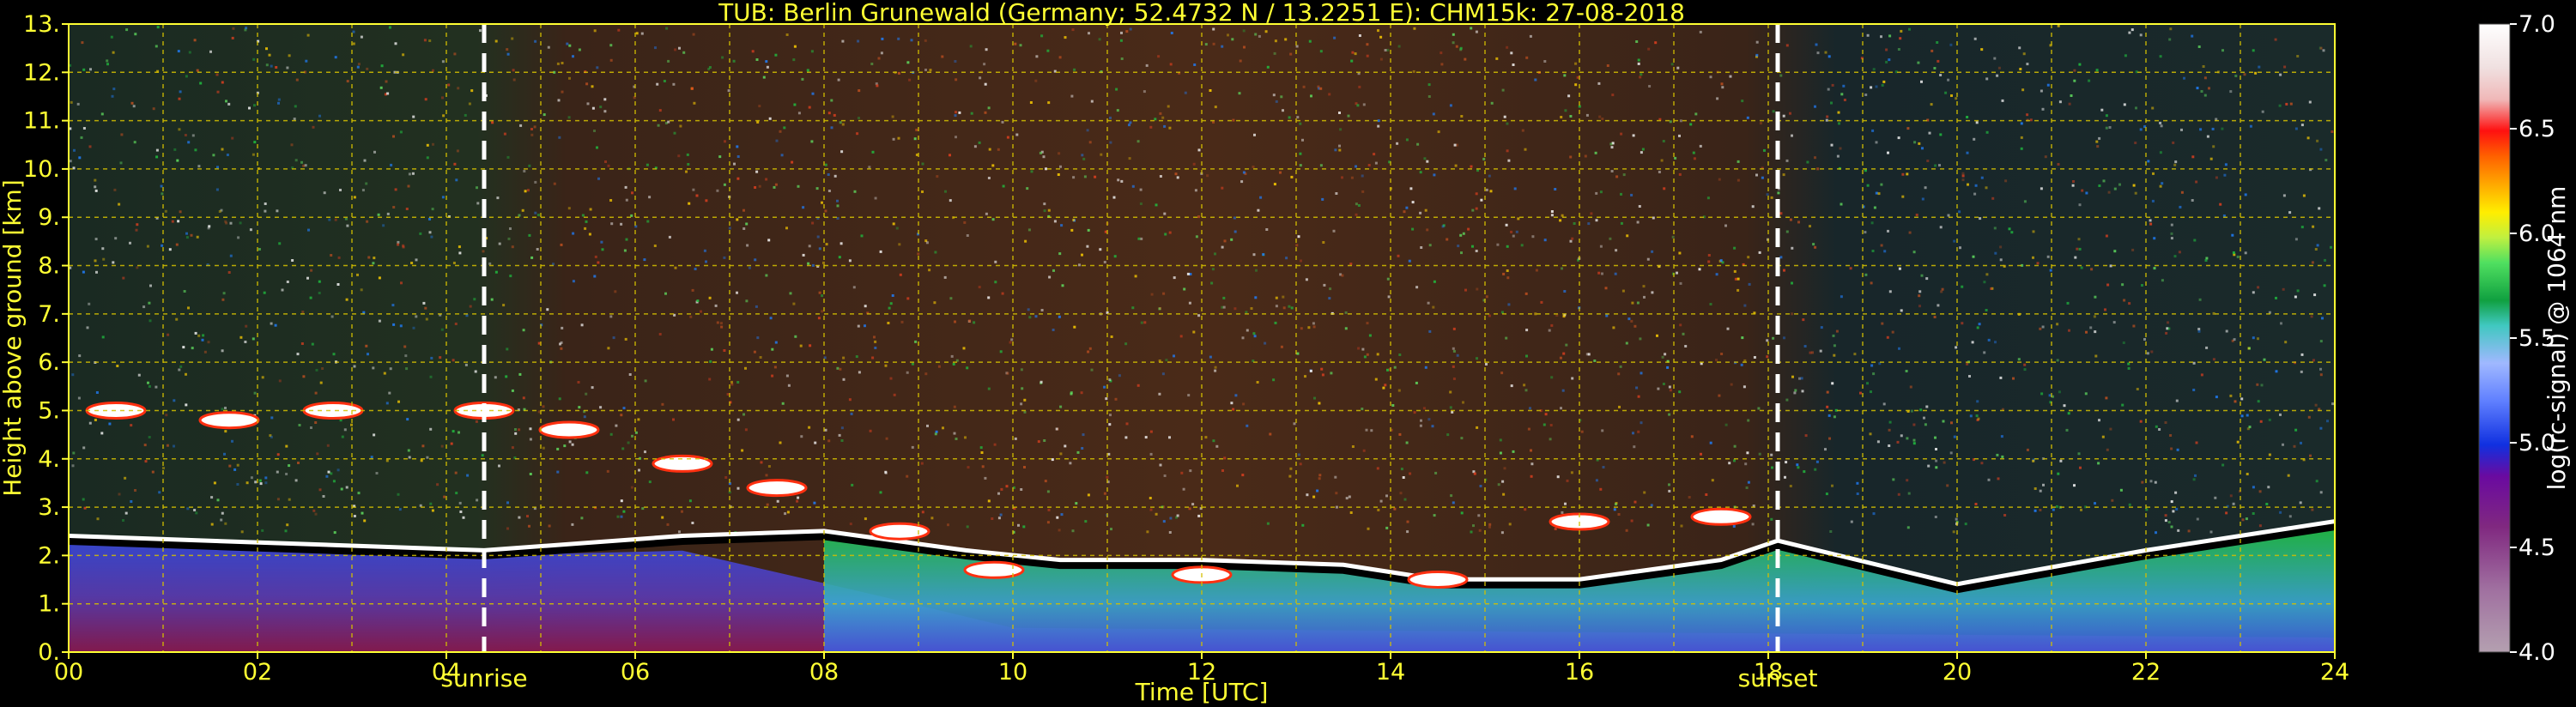 The image size is (2576, 707). Describe the element at coordinates (446, 672) in the screenshot. I see `x-tick-label: 04` at that location.